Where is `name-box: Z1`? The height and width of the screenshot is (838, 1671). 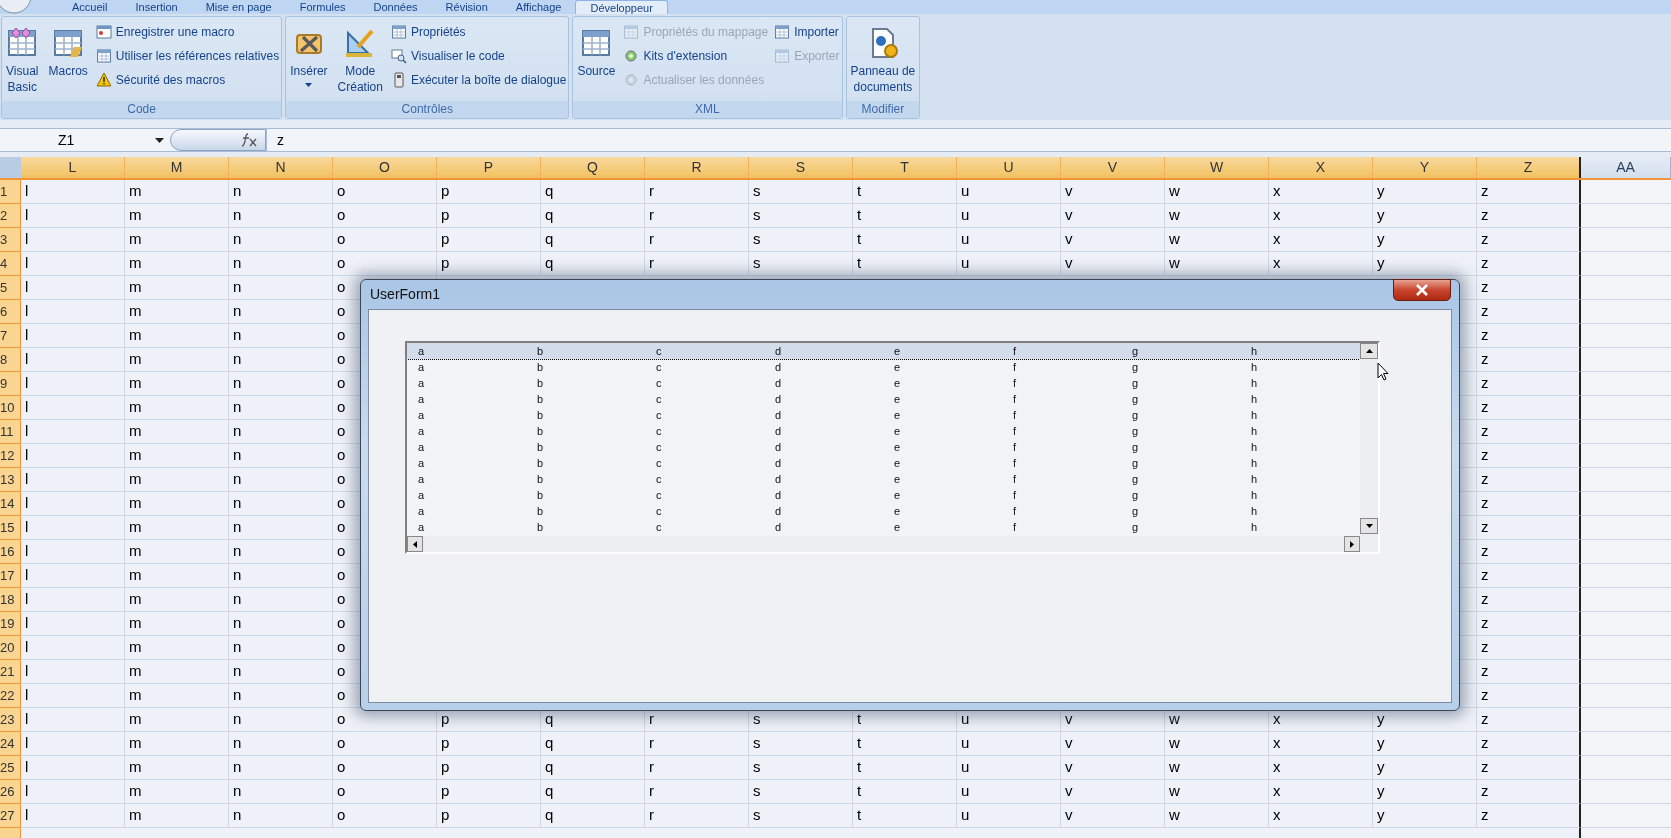
name-box: Z1 is located at coordinates (85, 140).